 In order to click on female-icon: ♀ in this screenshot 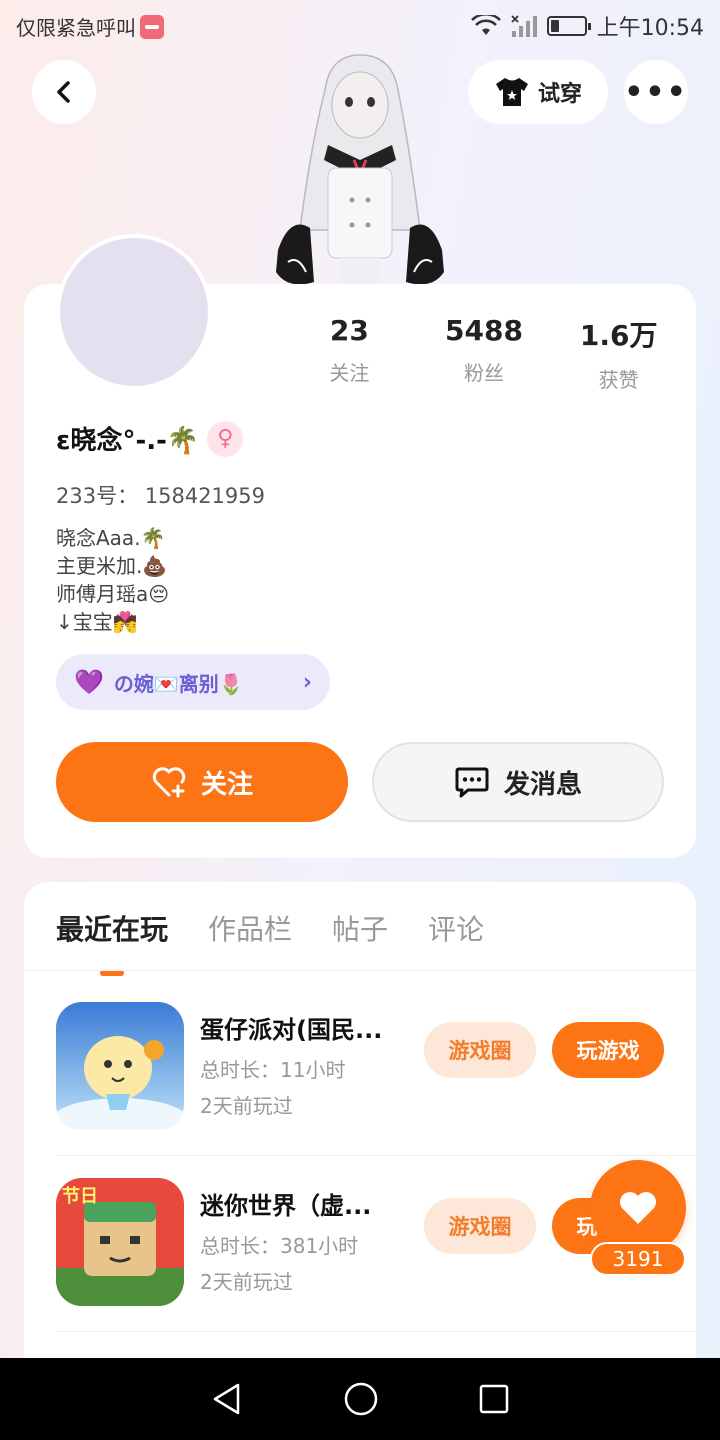, I will do `click(225, 438)`.